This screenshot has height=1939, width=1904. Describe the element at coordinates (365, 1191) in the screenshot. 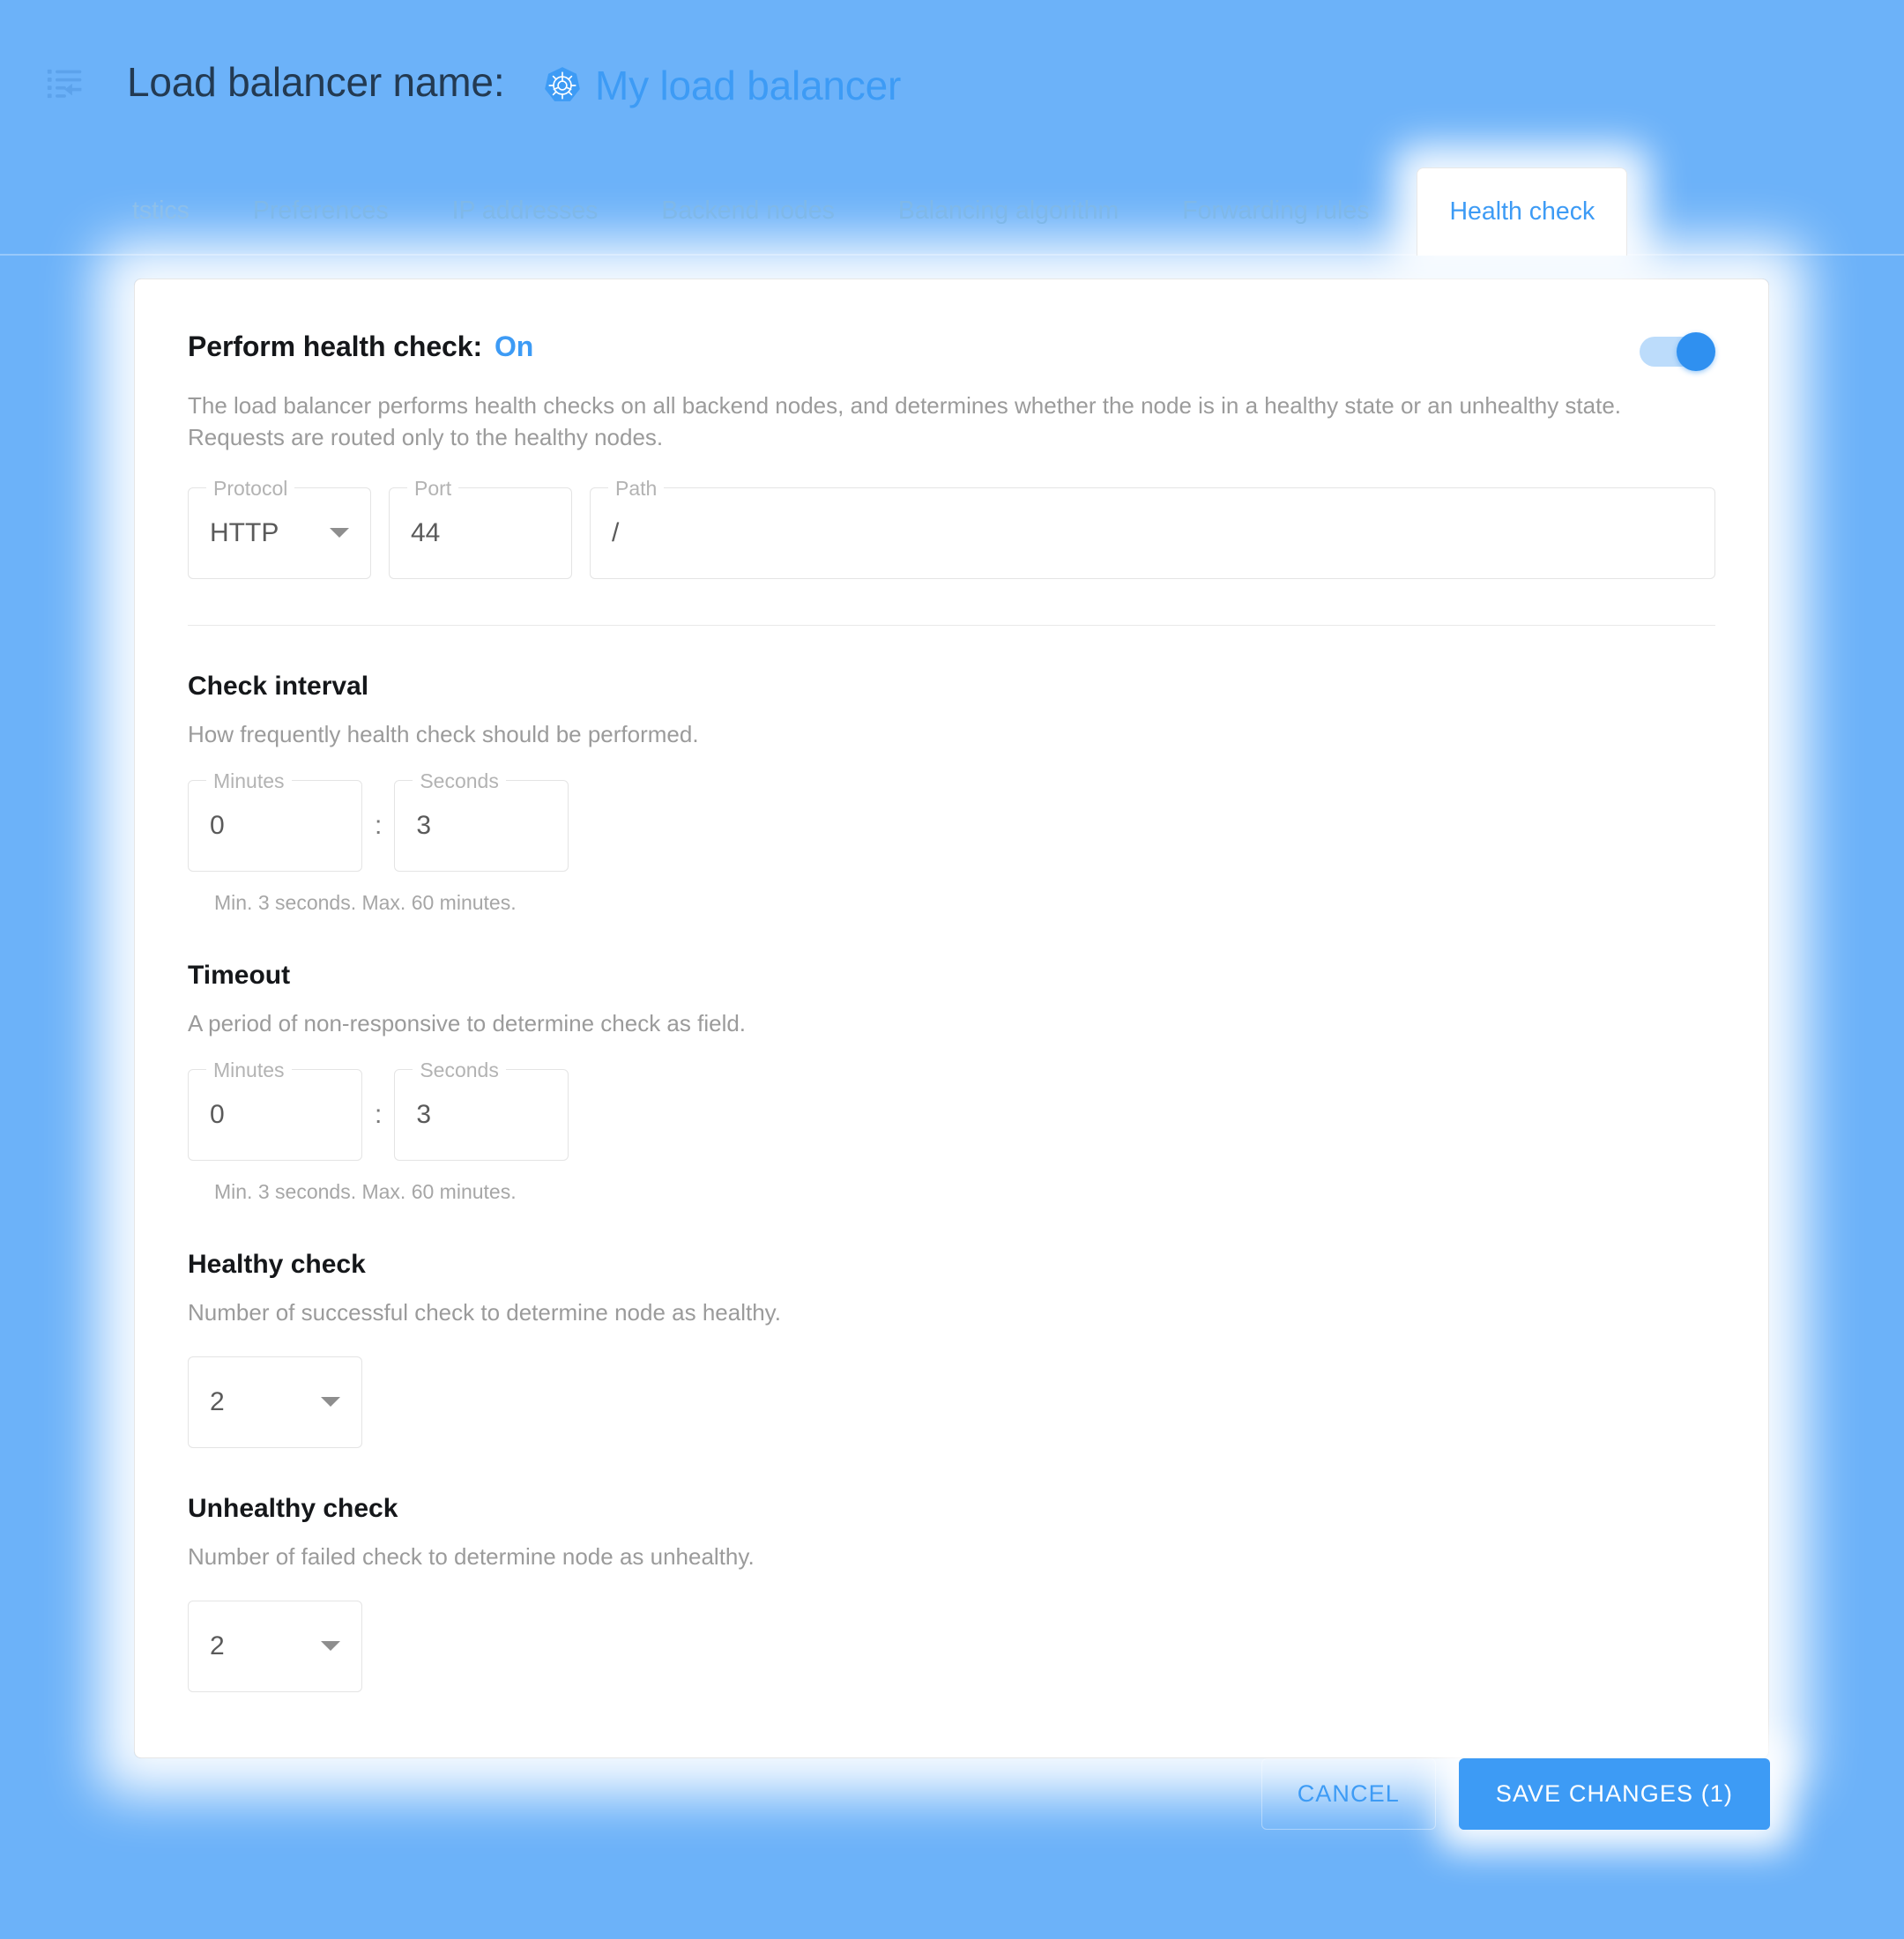

I see `timeout-hint: Min. 3 seconds. Max. 60 minutes.` at that location.